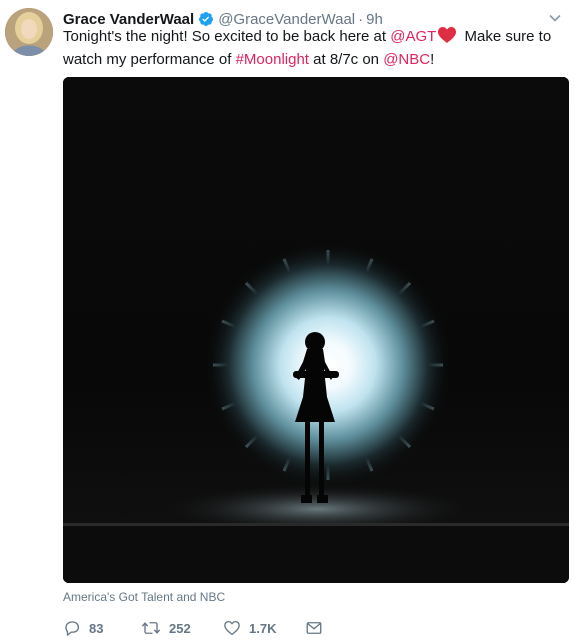  I want to click on direct-message-button, so click(314, 628).